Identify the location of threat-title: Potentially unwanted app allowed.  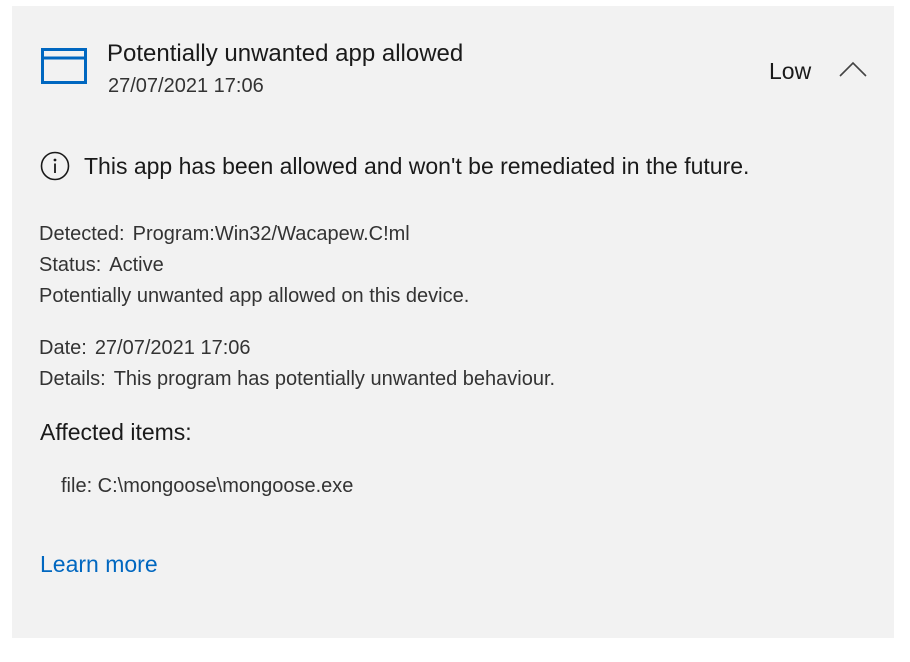
(285, 53).